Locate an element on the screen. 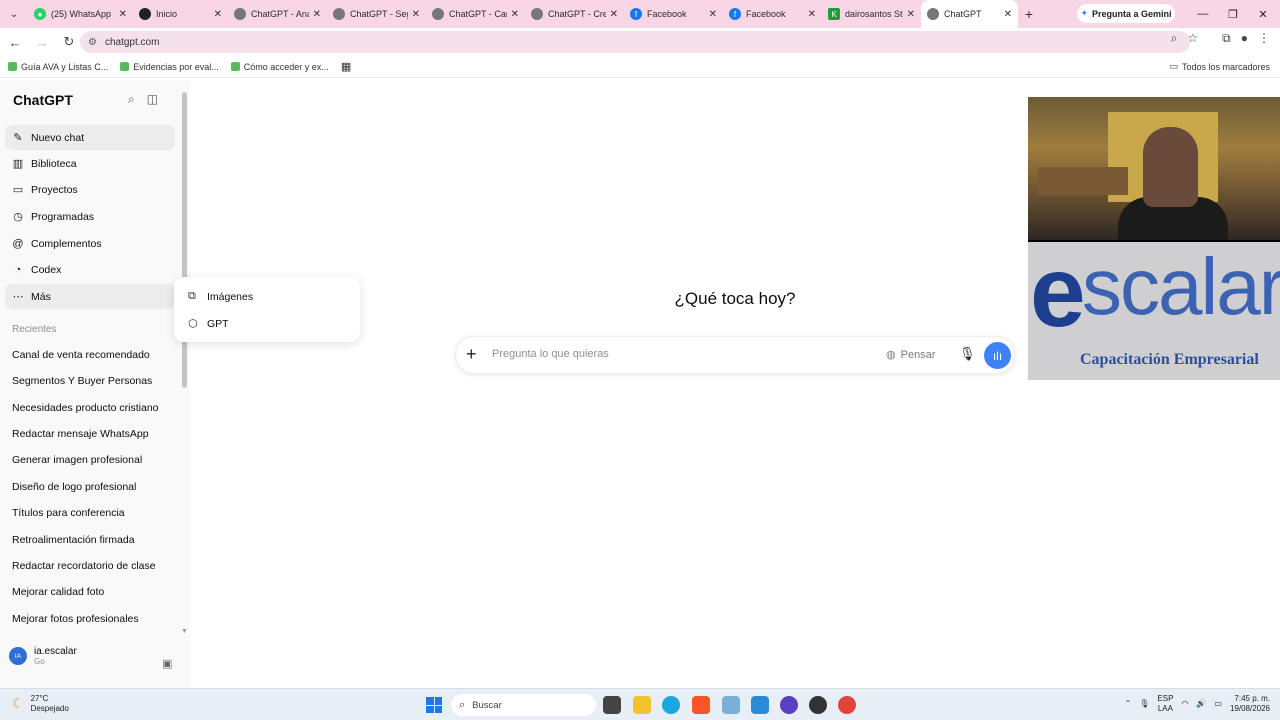 The height and width of the screenshot is (720, 1280). gemini-button: ✦ Pregunta a Gemini is located at coordinates (1126, 13).